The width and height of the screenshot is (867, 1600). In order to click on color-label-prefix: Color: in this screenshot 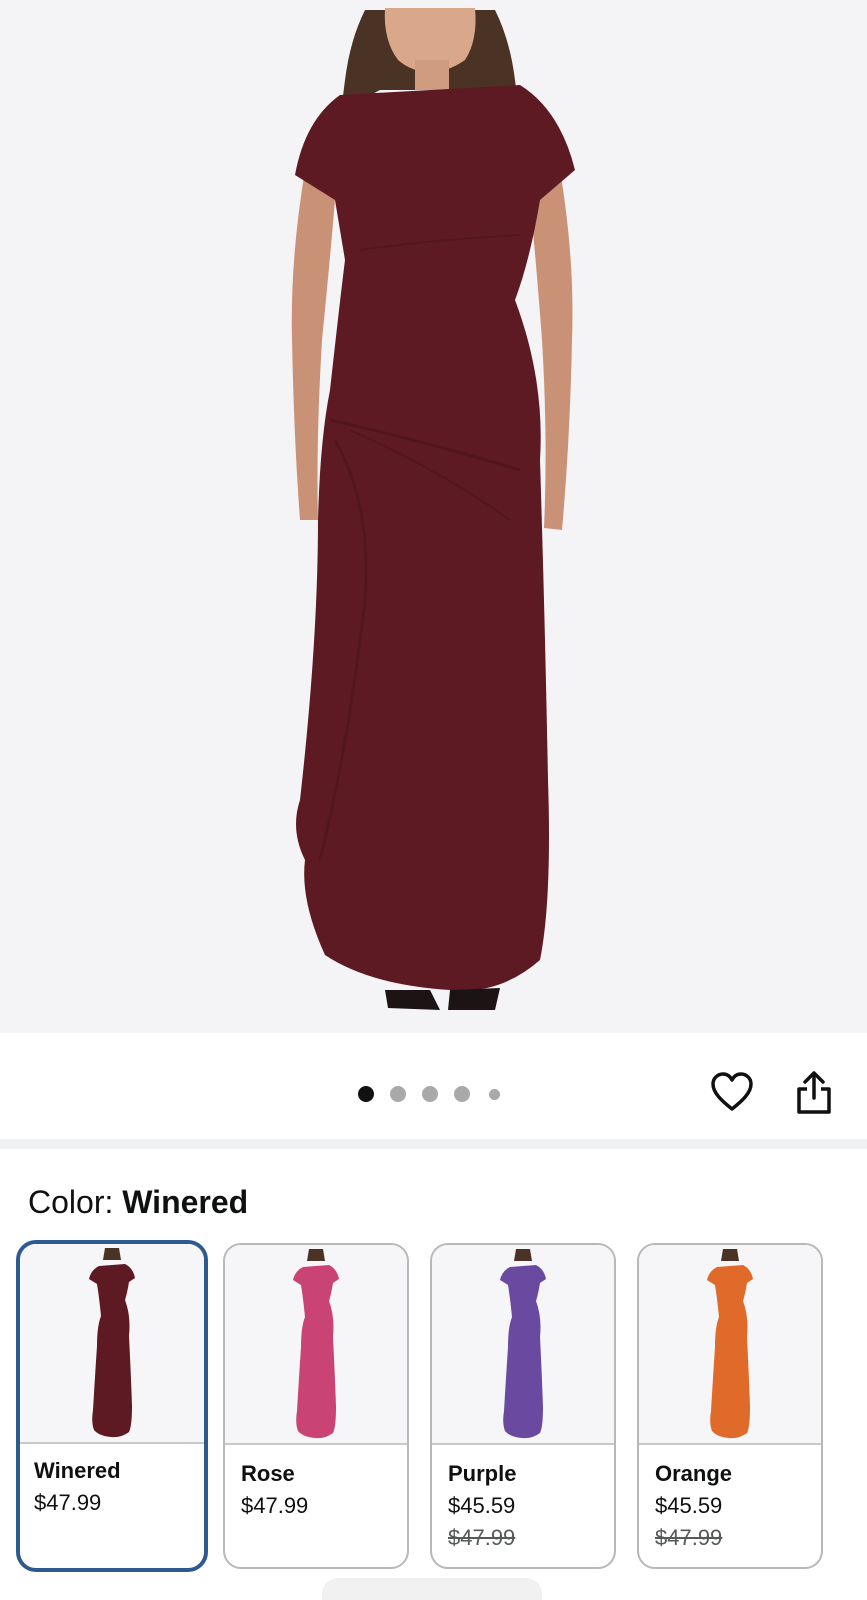, I will do `click(75, 1202)`.